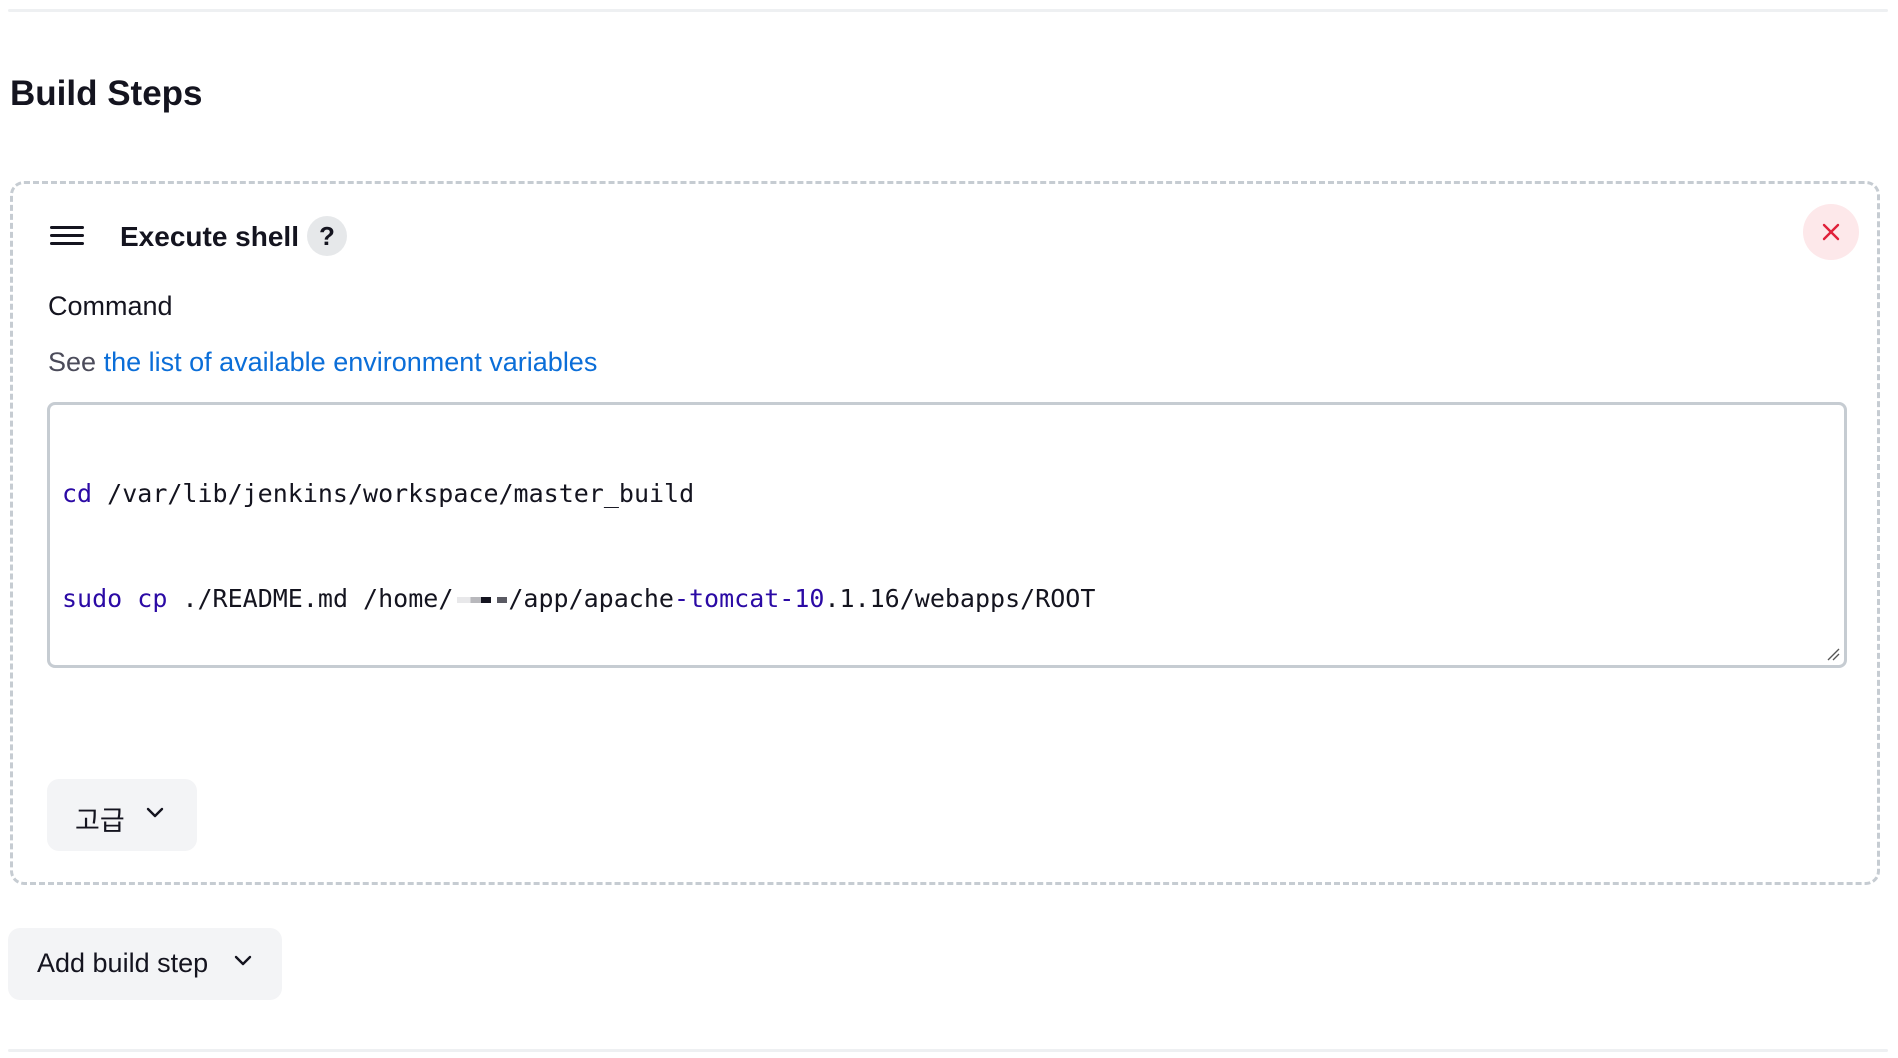 The image size is (1898, 1058). Describe the element at coordinates (72, 362) in the screenshot. I see `help-prefix: See` at that location.